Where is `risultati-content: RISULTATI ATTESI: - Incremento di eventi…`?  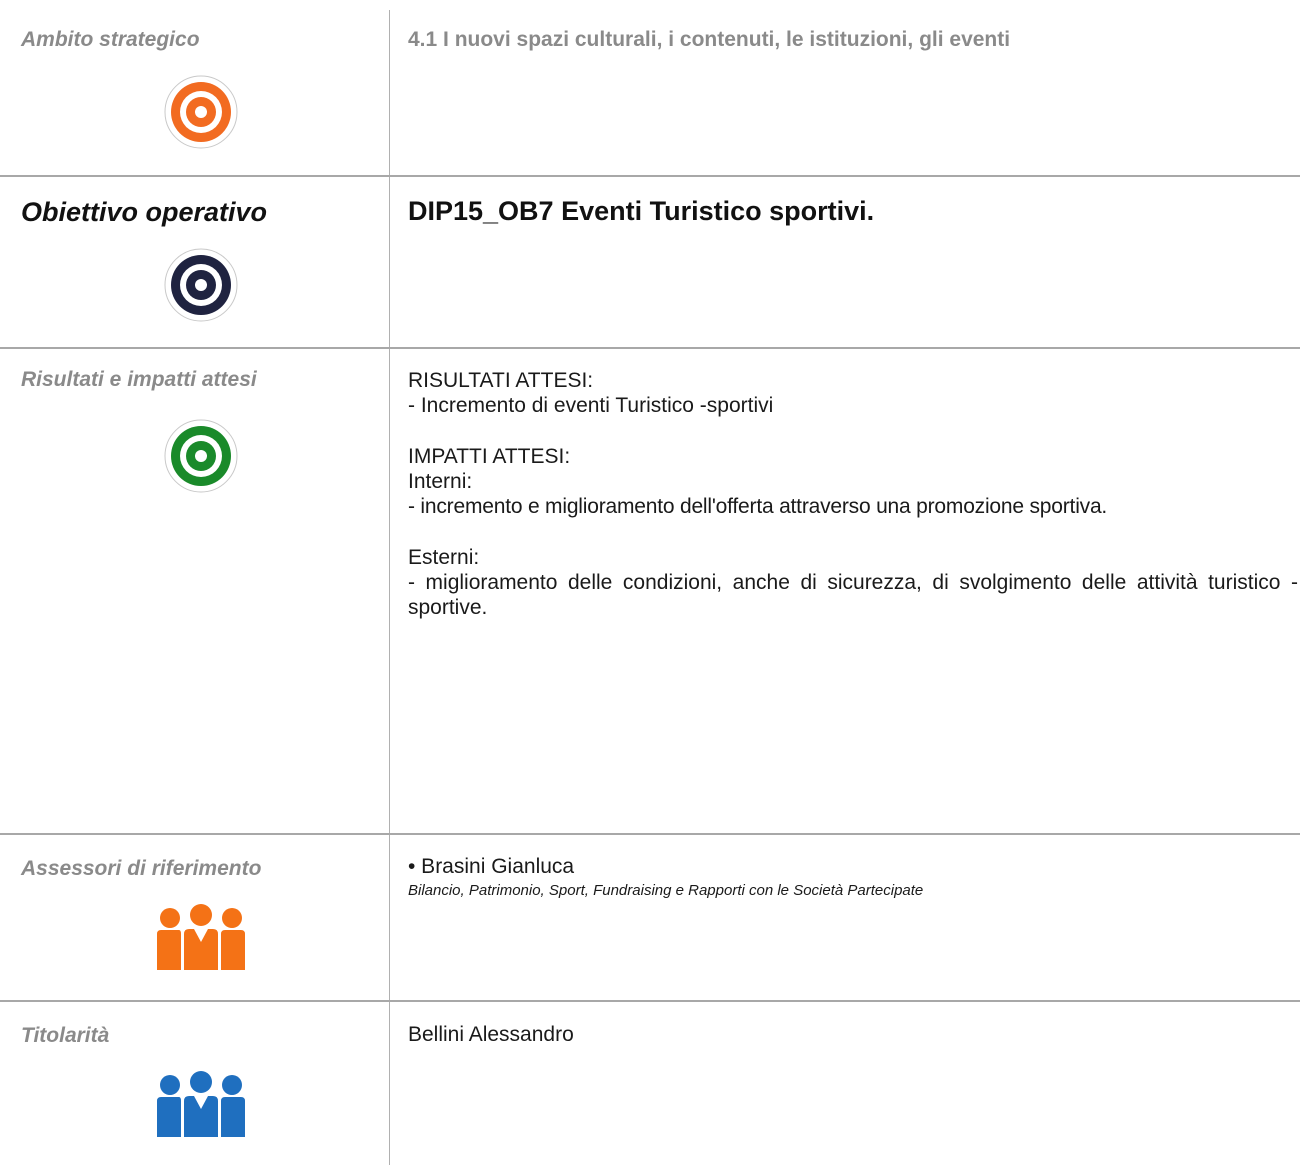
risultati-content: RISULTATI ATTESI: - Incremento di eventi… is located at coordinates (853, 494).